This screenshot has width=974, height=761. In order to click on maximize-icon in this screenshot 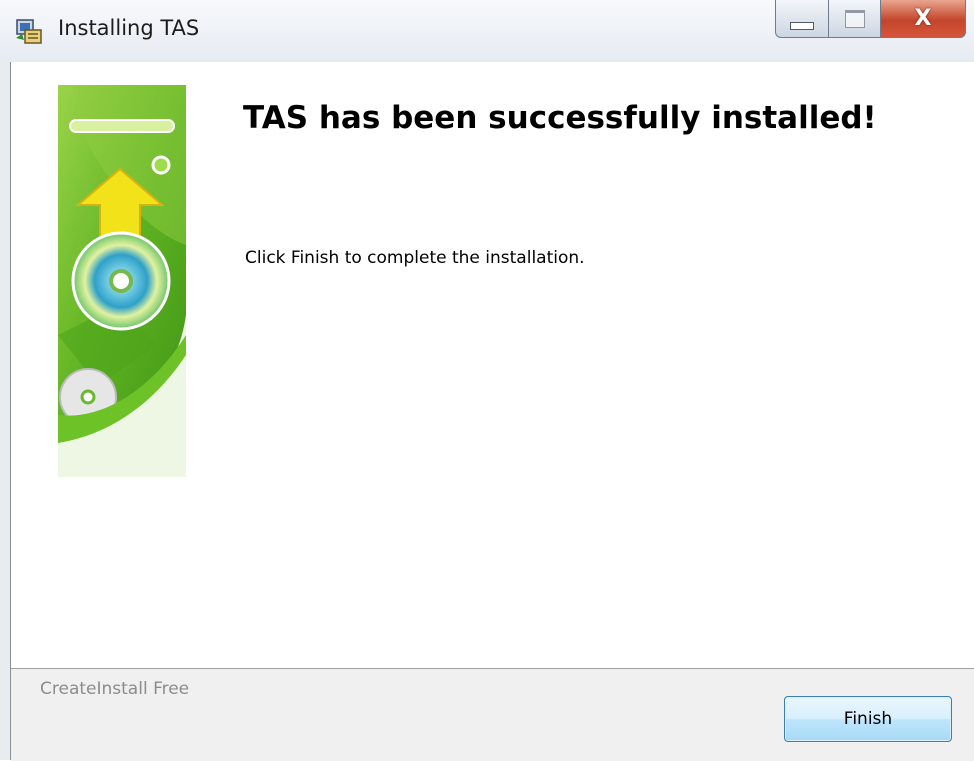, I will do `click(854, 18)`.